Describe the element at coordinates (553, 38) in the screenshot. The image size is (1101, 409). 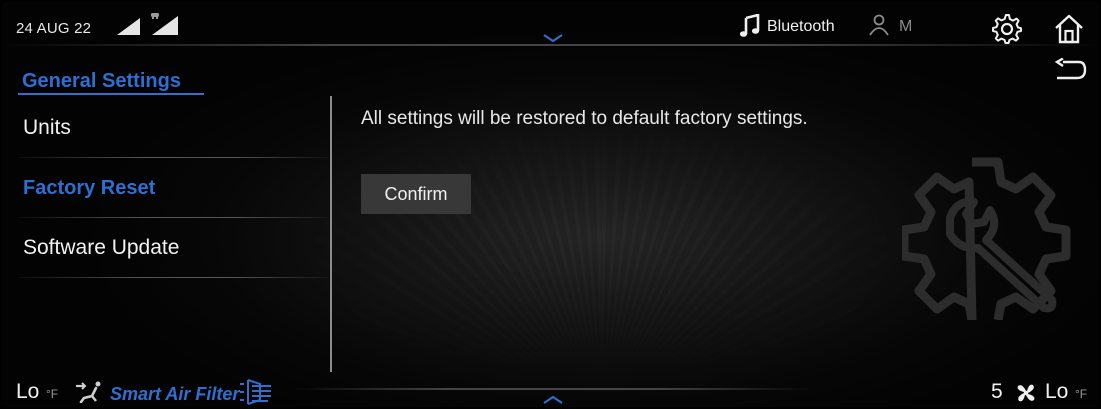
I see `chevron-down-icon` at that location.